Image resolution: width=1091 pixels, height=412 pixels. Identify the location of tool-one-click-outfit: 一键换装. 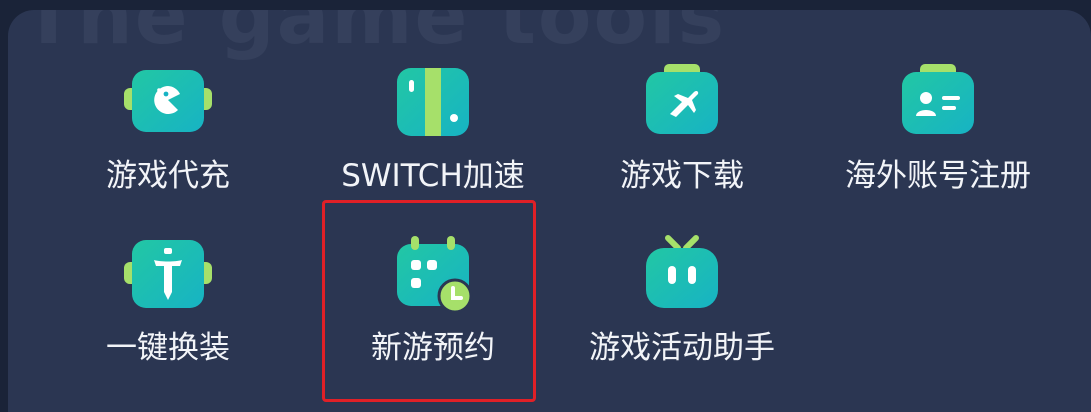
(168, 274).